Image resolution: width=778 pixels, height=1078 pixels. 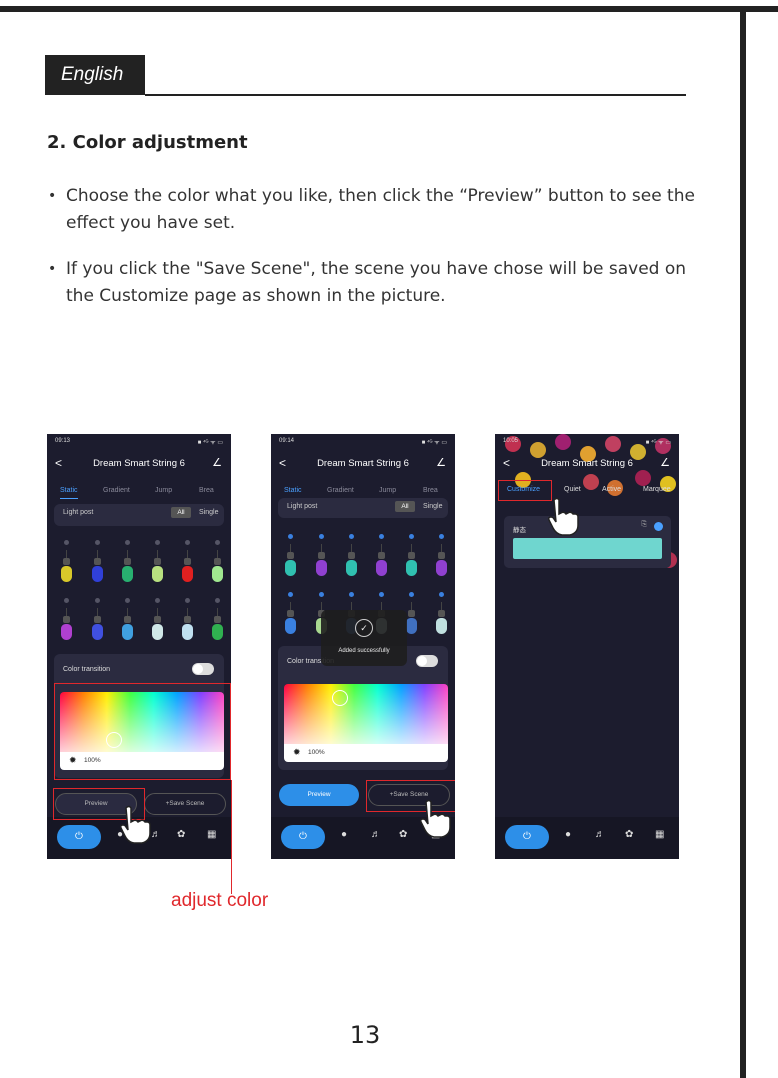 I want to click on success-toast: ✓ Added successfully, so click(x=364, y=638).